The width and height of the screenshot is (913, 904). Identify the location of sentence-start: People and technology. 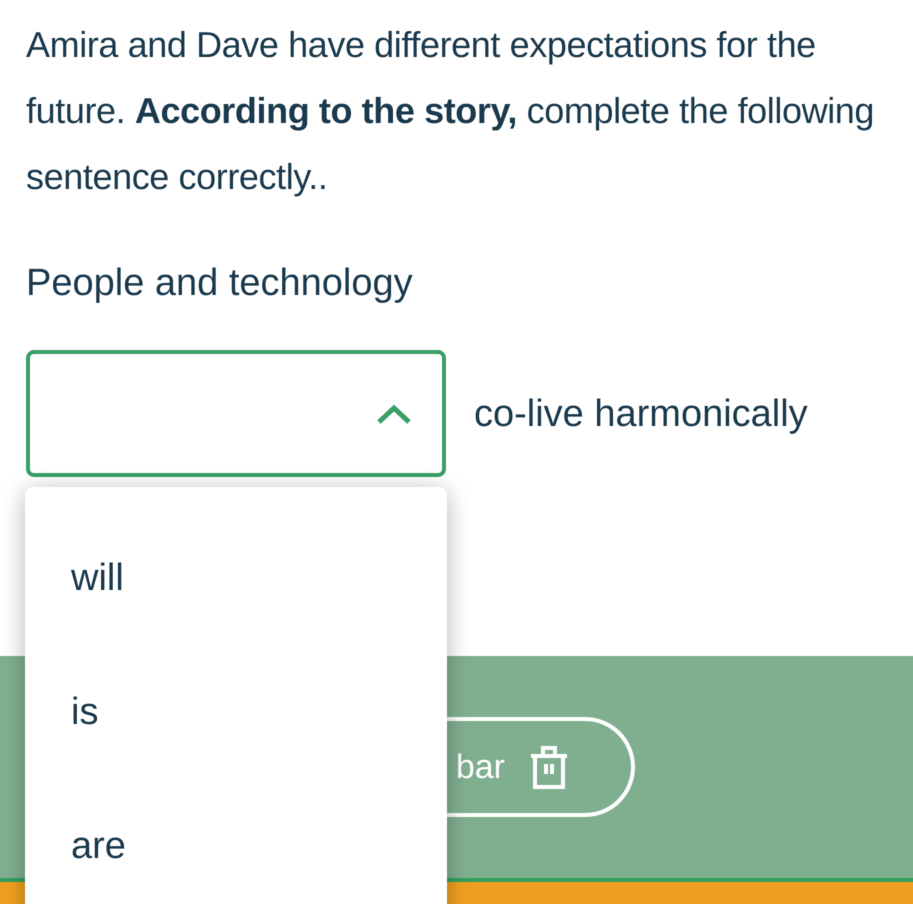
(219, 283).